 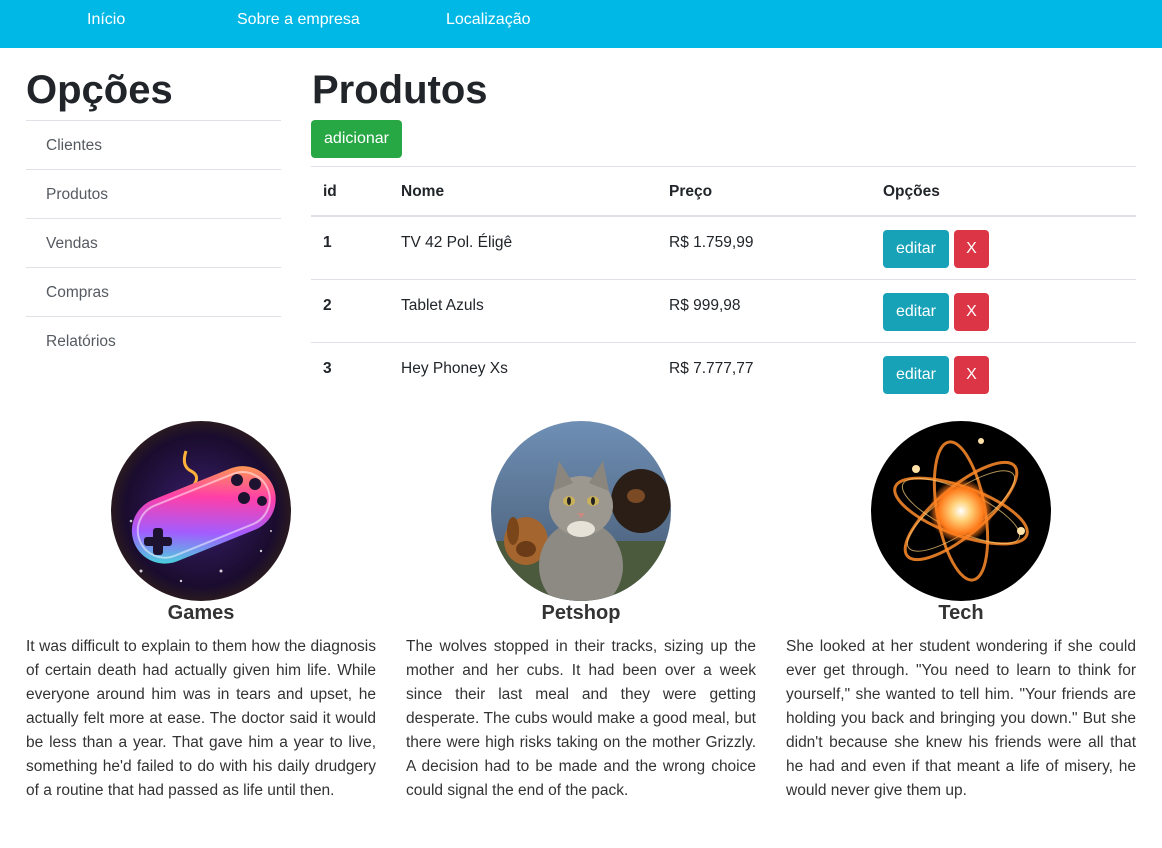 I want to click on header-id: id, so click(x=330, y=191).